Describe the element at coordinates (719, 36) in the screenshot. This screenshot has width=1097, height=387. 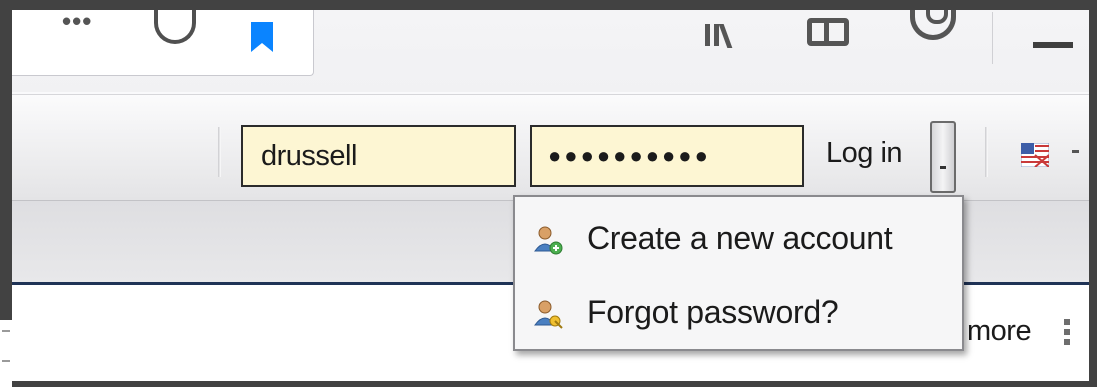
I see `library-icon` at that location.